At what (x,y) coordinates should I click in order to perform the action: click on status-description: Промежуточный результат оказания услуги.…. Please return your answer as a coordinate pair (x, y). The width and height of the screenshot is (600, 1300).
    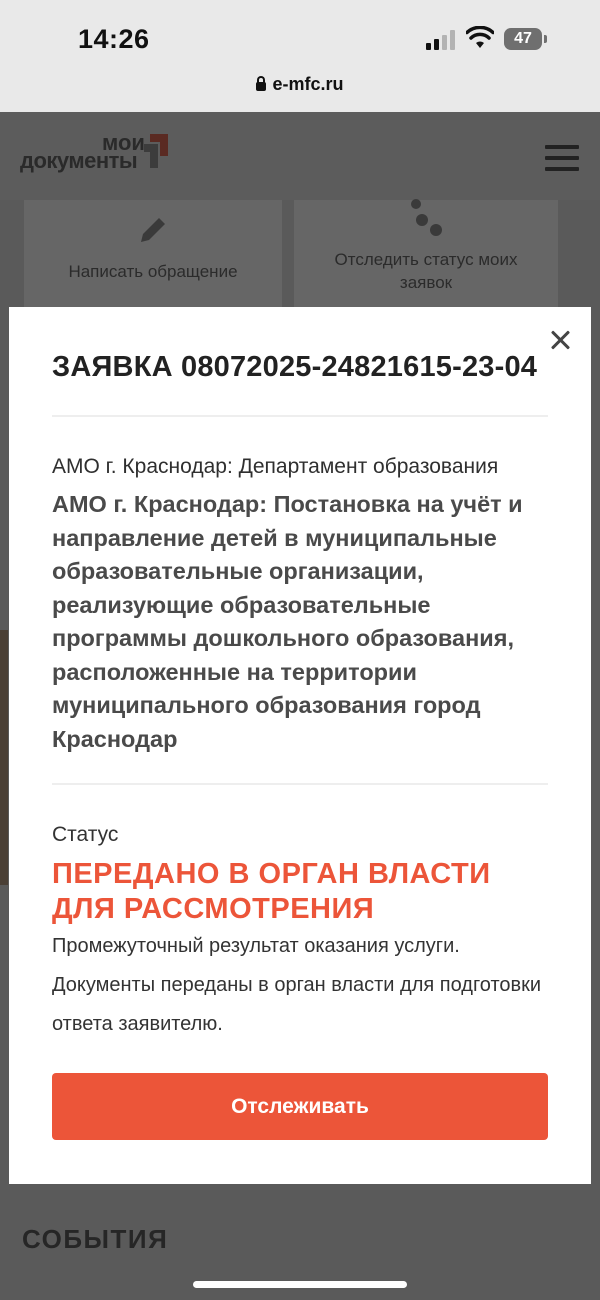
    Looking at the image, I should click on (297, 985).